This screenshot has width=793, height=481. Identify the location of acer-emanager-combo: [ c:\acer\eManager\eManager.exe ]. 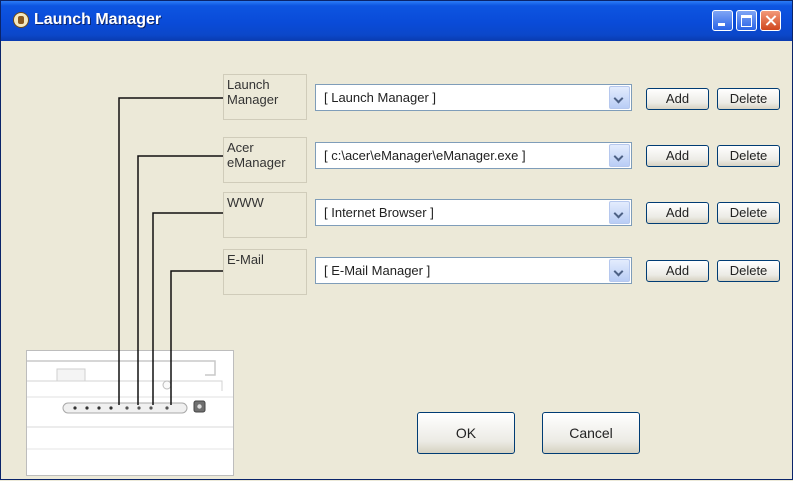
(473, 155).